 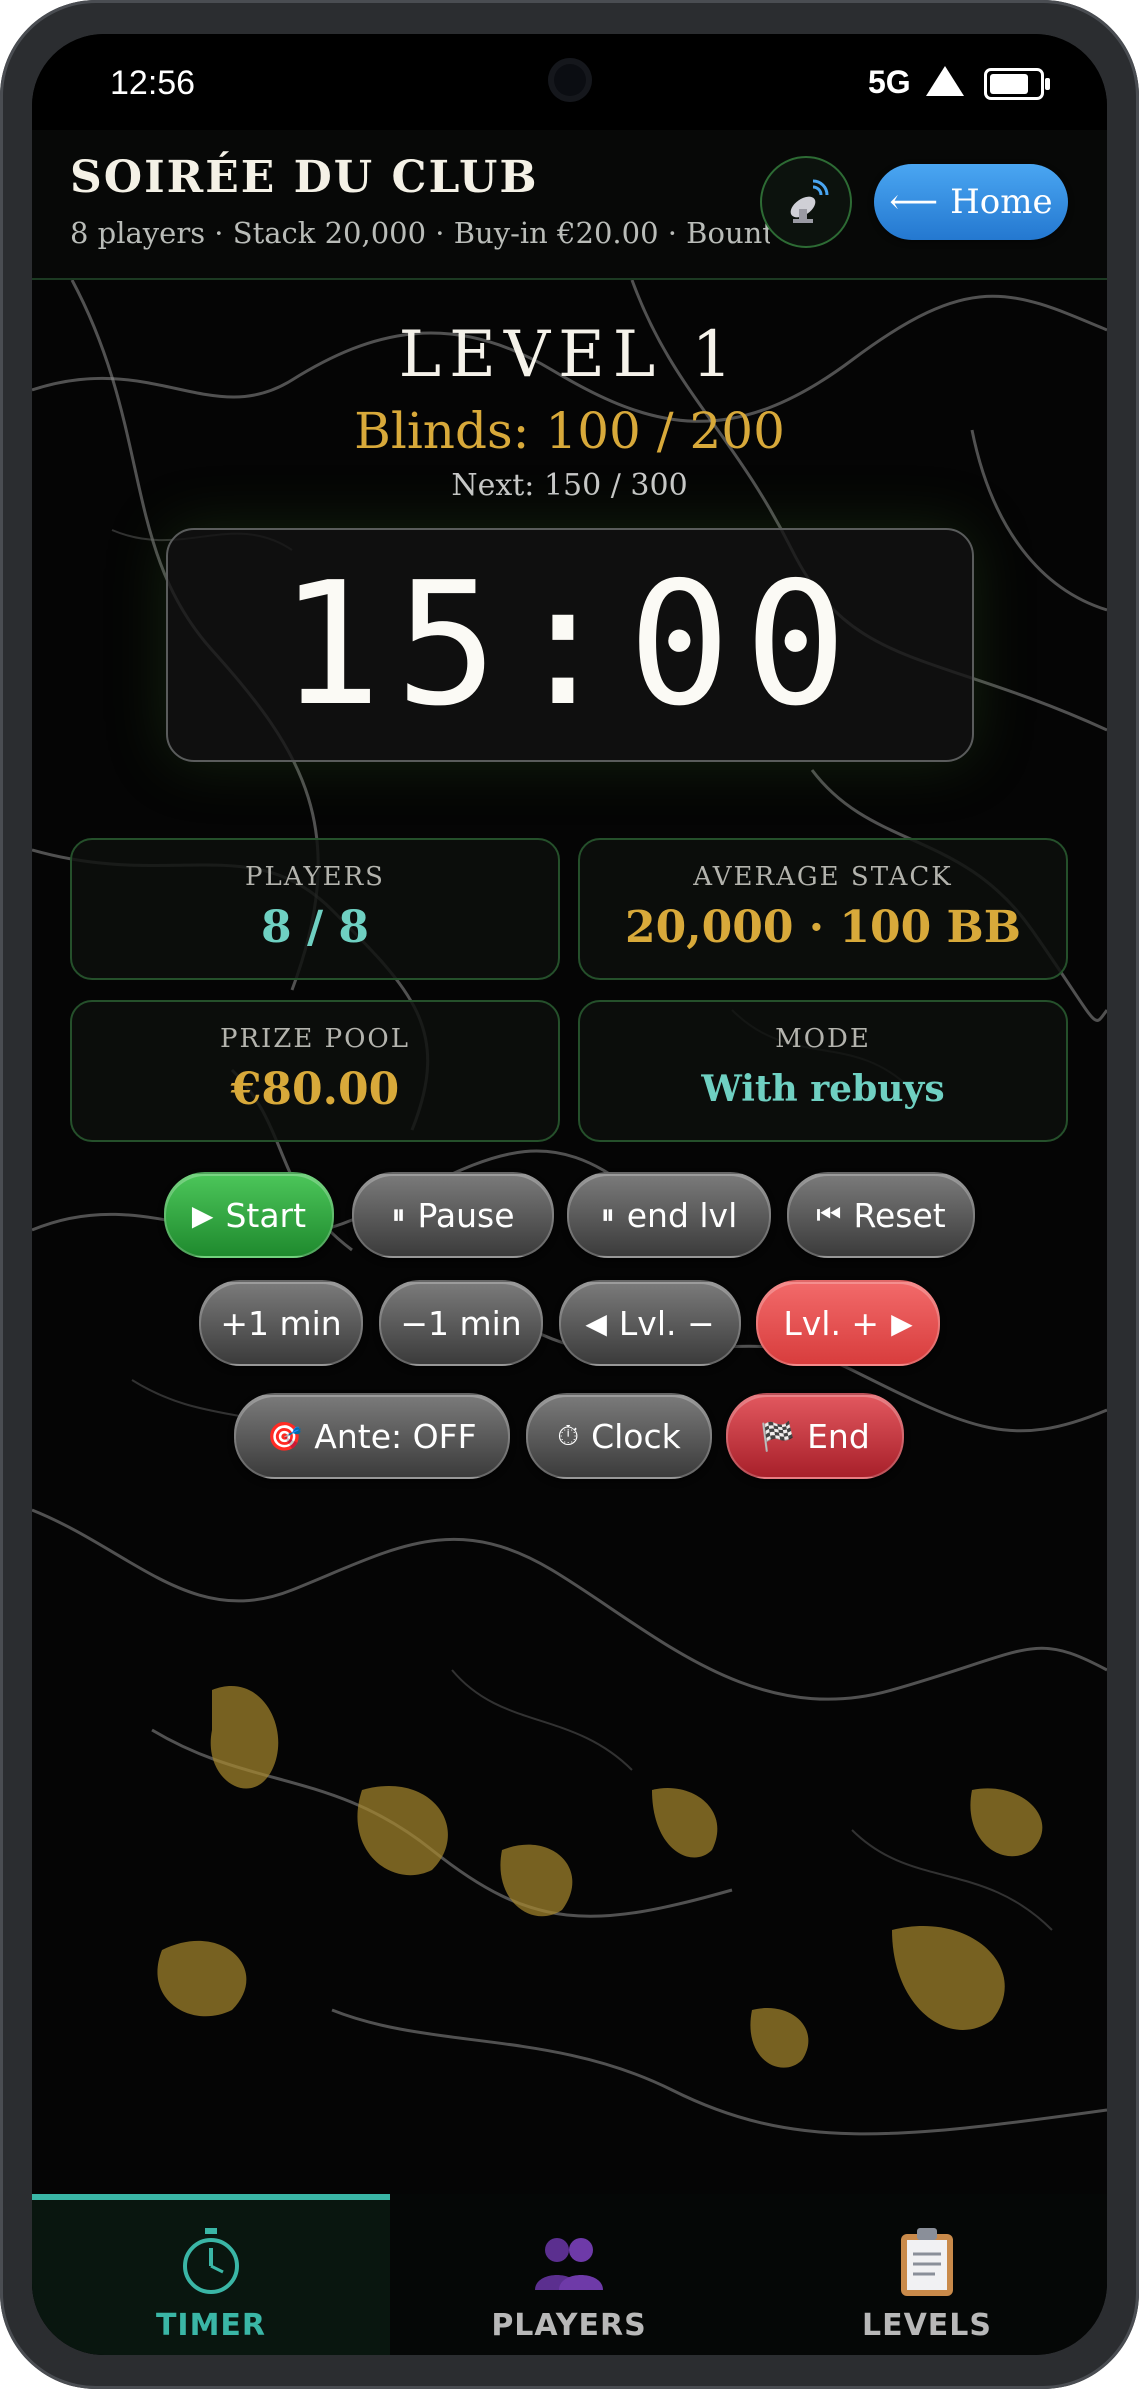 What do you see at coordinates (466, 1215) in the screenshot?
I see `pause-label: Pause` at bounding box center [466, 1215].